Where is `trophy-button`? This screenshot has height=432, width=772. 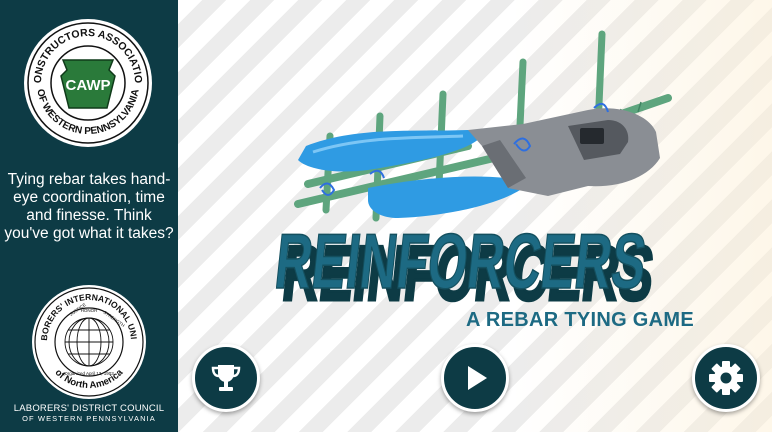 trophy-button is located at coordinates (226, 378).